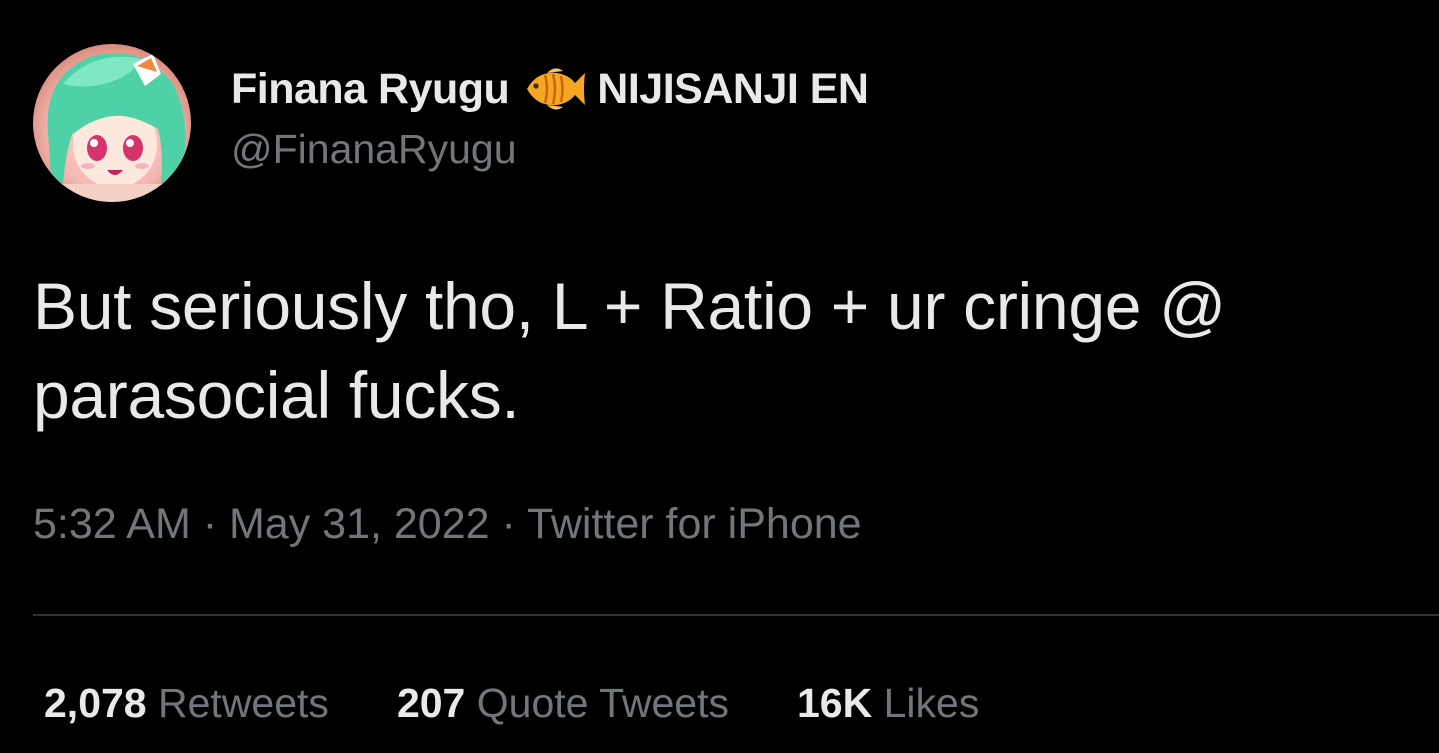  I want to click on author-name-row: Finana Ryugu NIJISANJI EN, so click(550, 89).